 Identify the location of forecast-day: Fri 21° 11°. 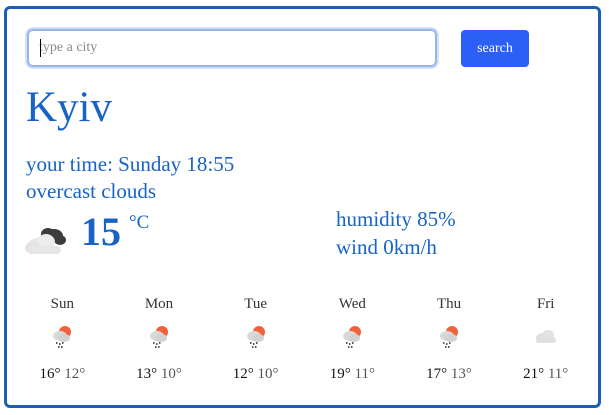
(545, 339).